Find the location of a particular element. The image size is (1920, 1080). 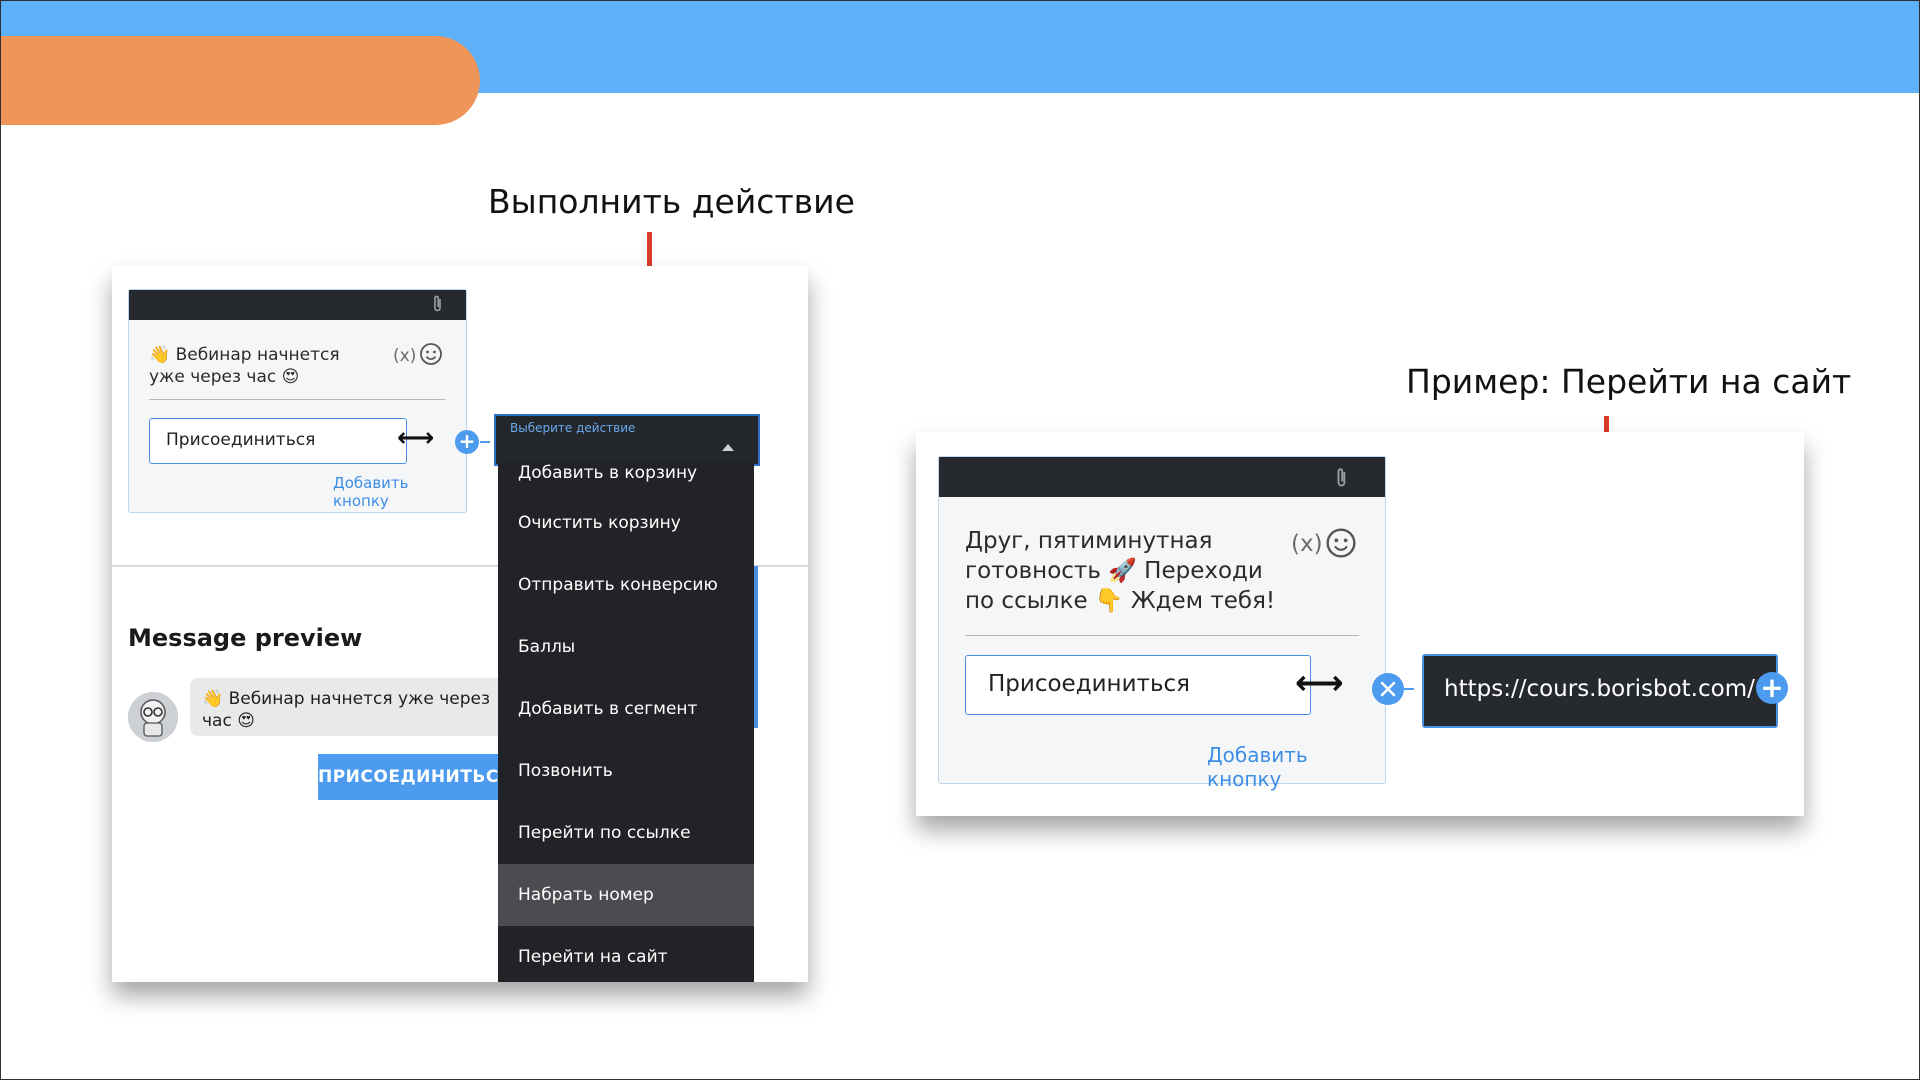

url-input: https://cours.borisbot.com/ is located at coordinates (1600, 691).